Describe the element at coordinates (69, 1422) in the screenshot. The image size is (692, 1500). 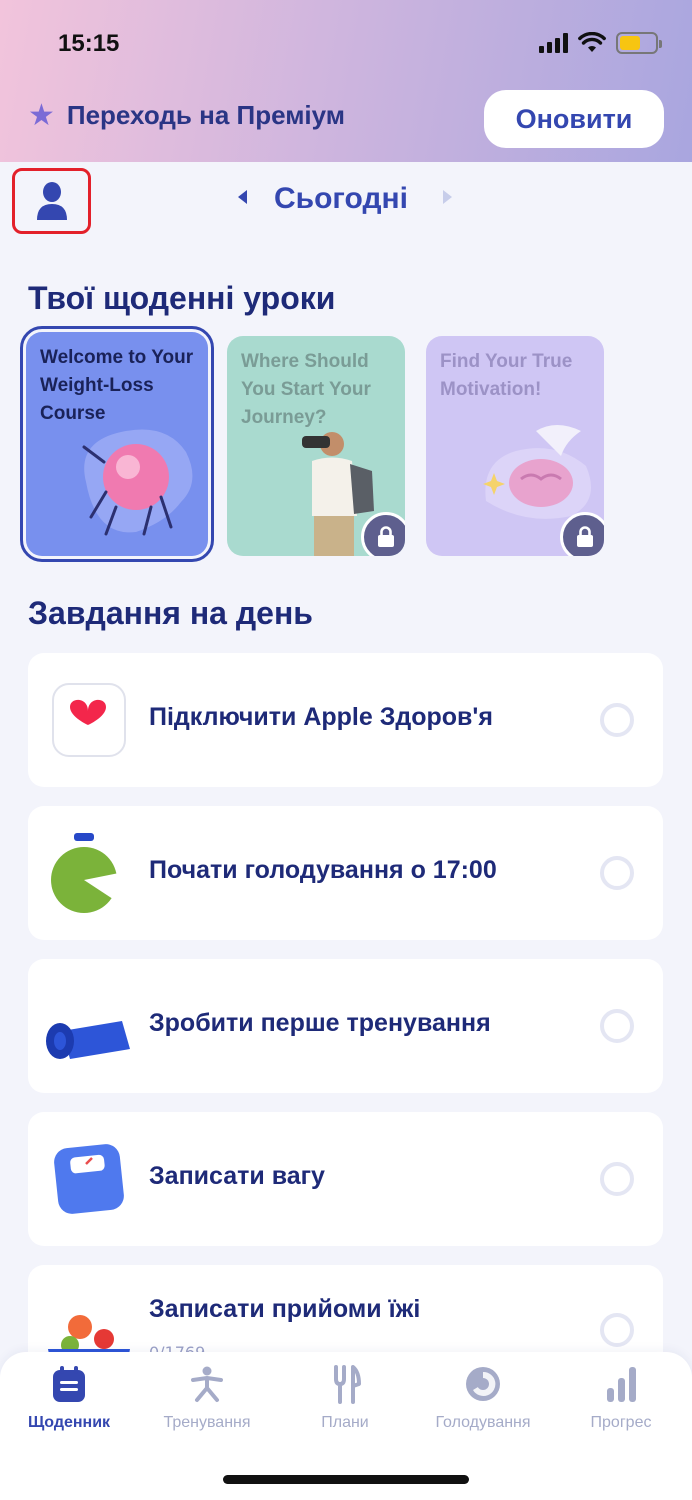
I see `tab-label: Щоденник` at that location.